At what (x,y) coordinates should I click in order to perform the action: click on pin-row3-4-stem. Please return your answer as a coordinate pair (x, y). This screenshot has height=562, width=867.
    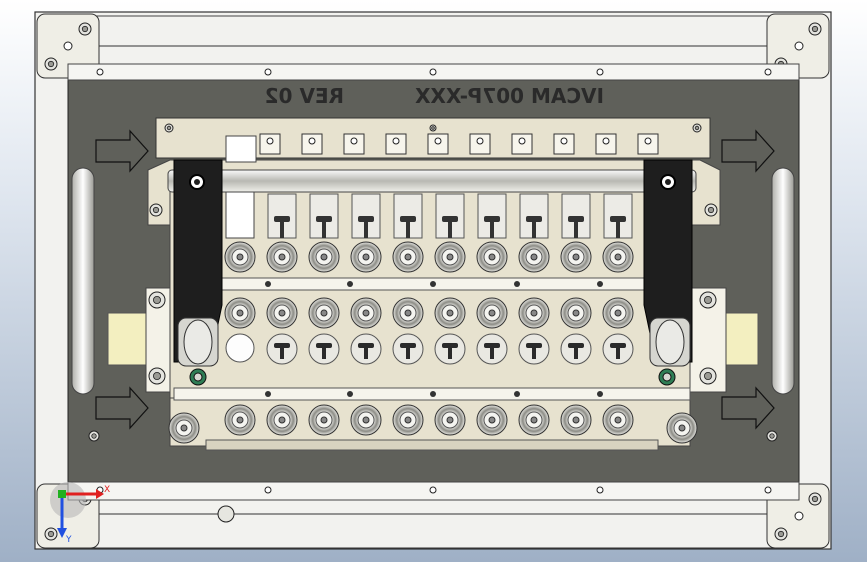
    Looking at the image, I should click on (408, 353).